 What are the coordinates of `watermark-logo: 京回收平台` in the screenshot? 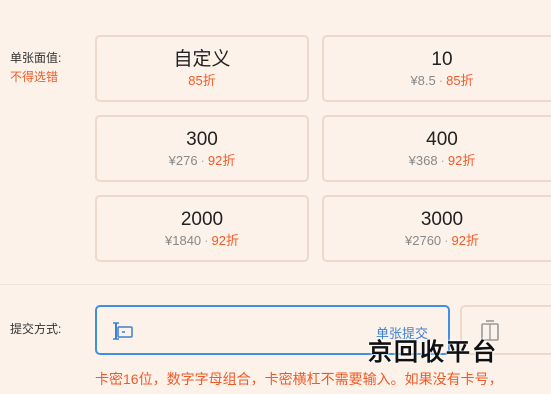 It's located at (433, 351).